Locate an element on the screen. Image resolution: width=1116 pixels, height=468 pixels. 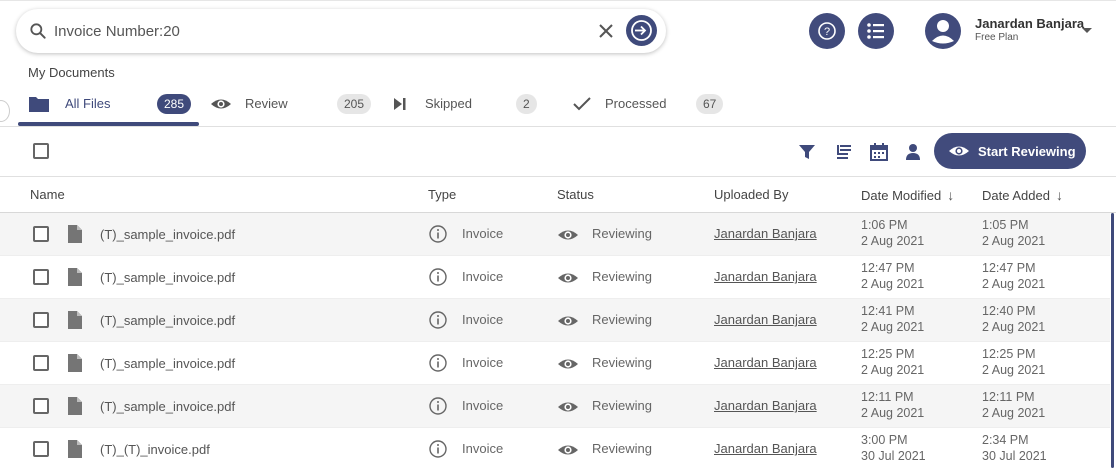
tab-review: Review 205 is located at coordinates (291, 106).